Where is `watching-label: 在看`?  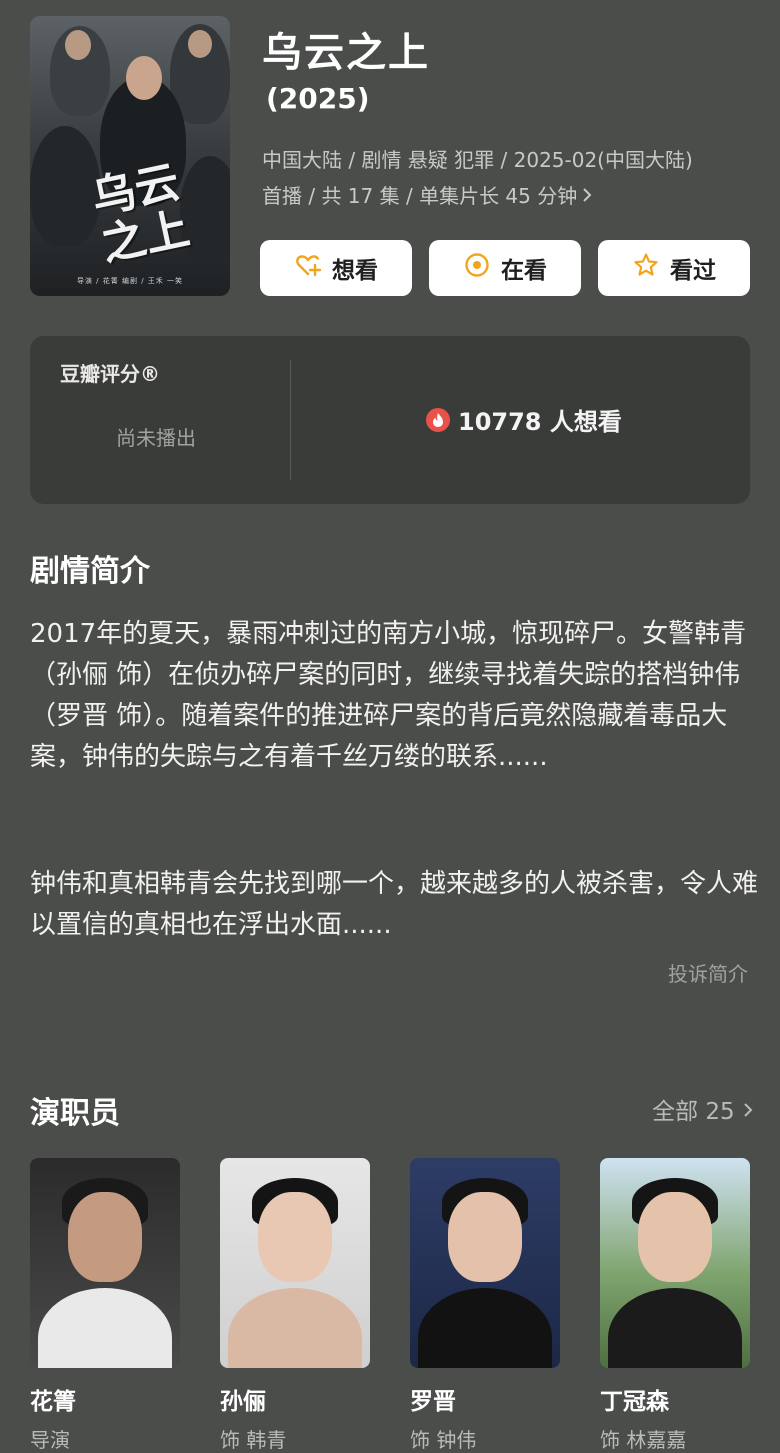 watching-label: 在看 is located at coordinates (524, 271).